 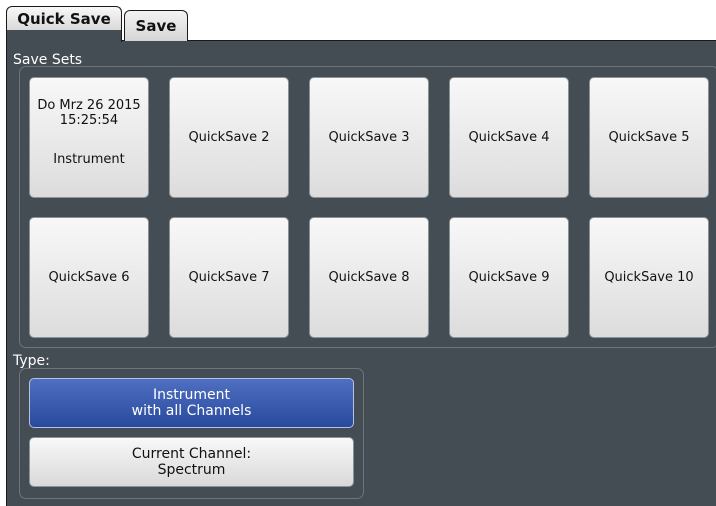 I want to click on current-channel-line1: Current Channel:, so click(x=191, y=454).